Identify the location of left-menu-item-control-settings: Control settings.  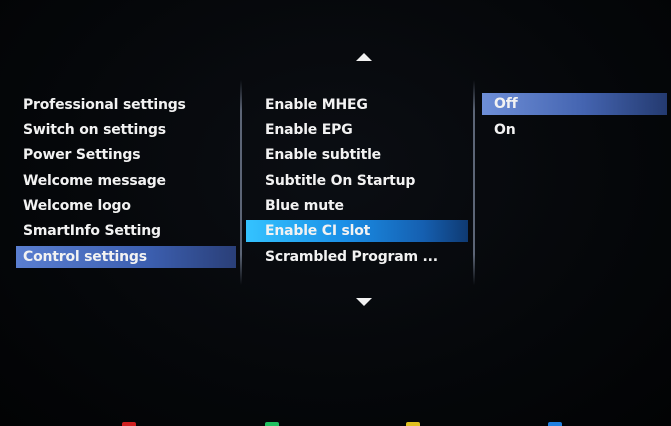
(126, 257).